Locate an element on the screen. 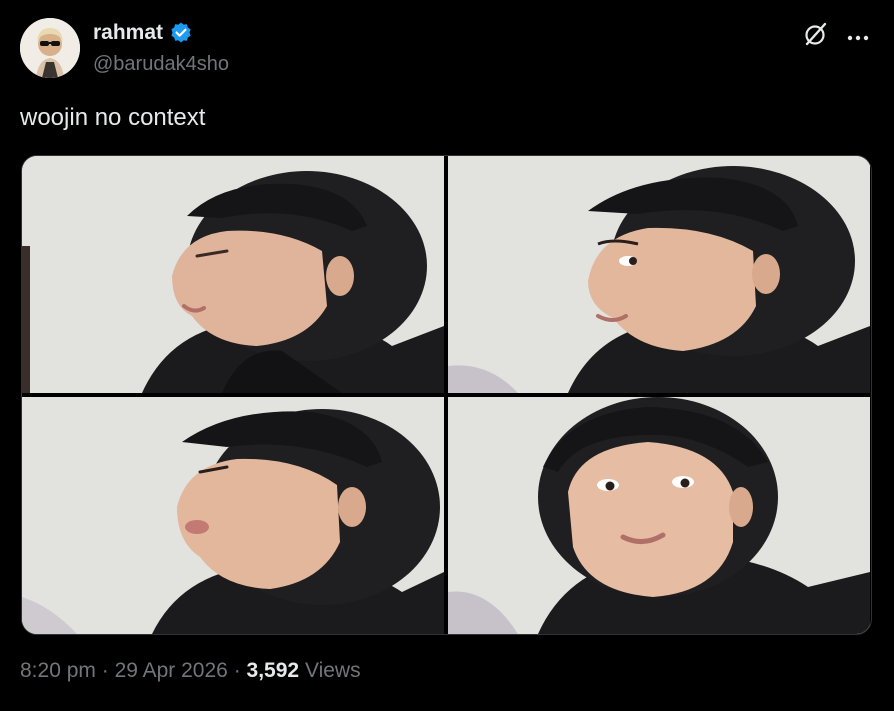  author-name-row: rahmat is located at coordinates (143, 33).